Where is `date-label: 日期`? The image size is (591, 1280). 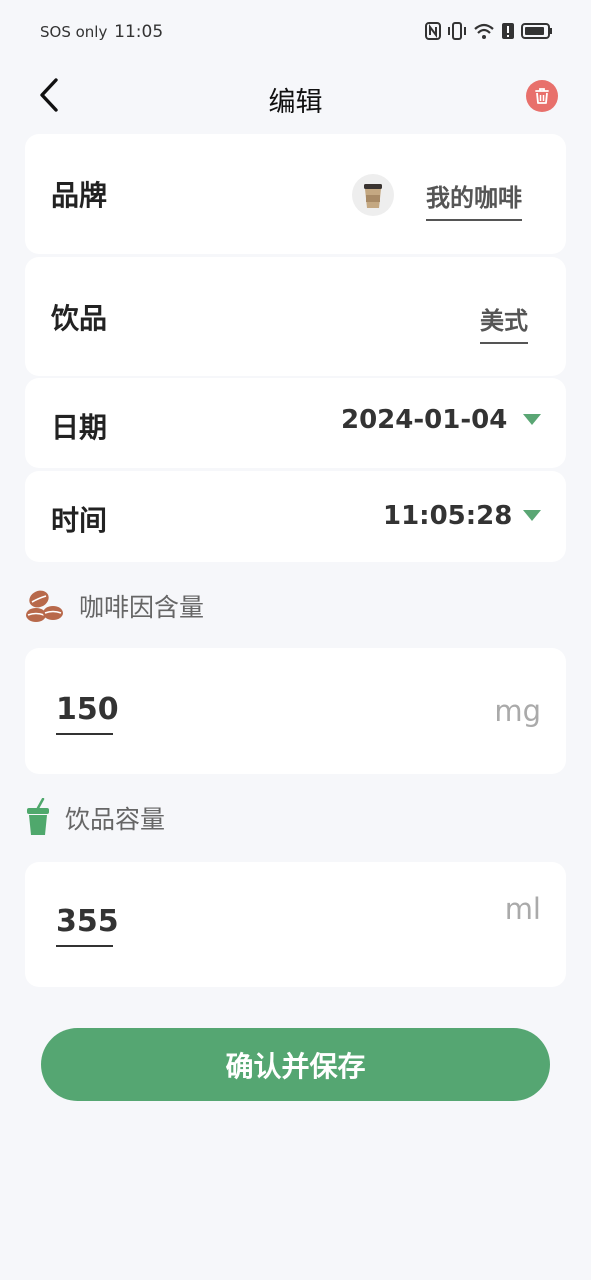
date-label: 日期 is located at coordinates (79, 427).